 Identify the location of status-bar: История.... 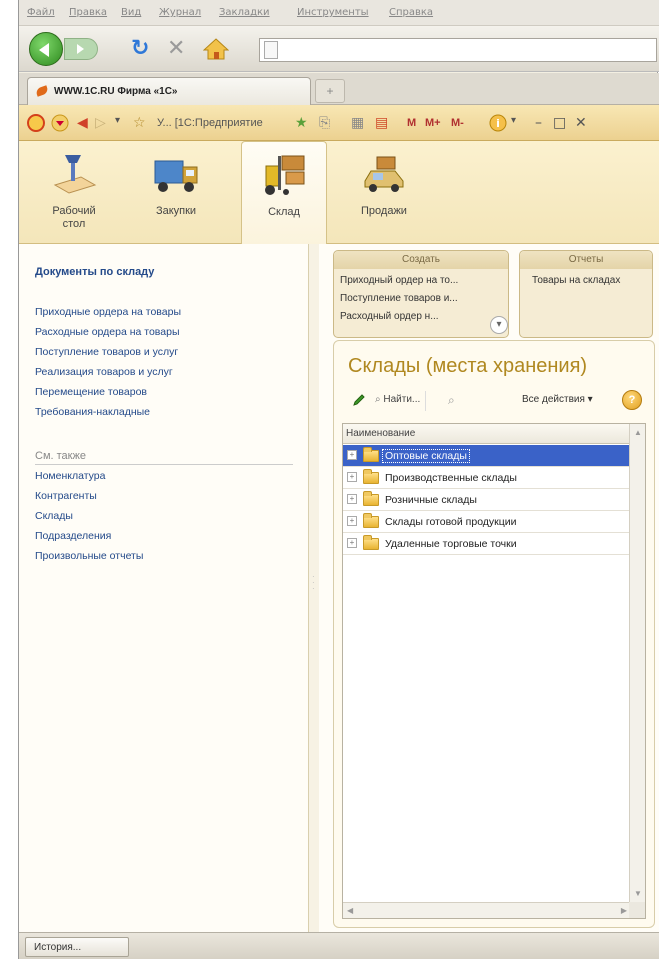
(339, 945).